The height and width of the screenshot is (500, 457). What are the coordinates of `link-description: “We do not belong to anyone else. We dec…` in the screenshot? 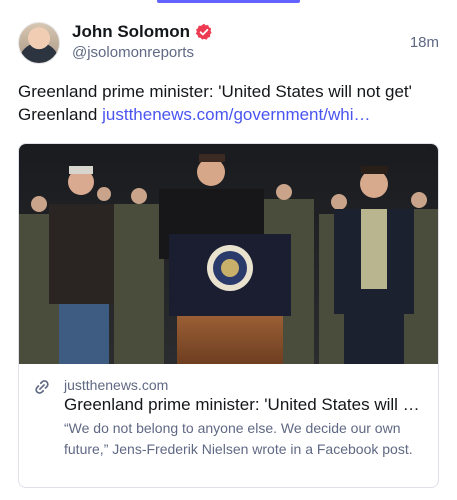 It's located at (238, 438).